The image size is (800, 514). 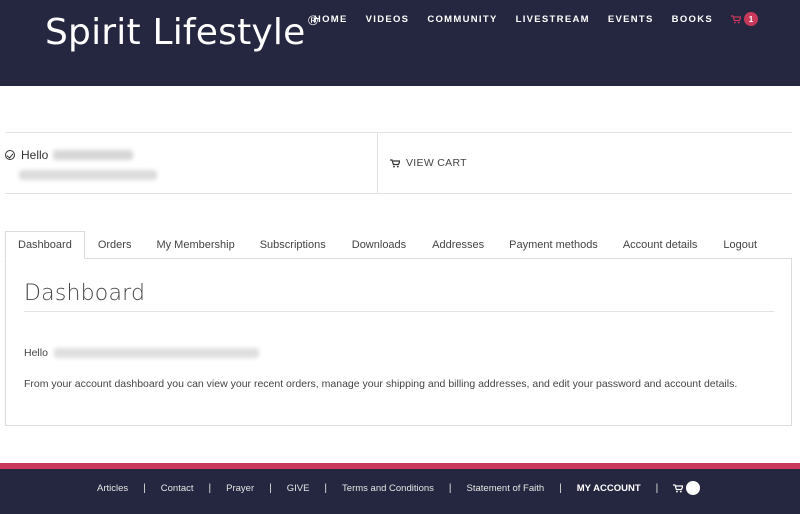 I want to click on tab-downloads: Downloads, so click(x=379, y=245).